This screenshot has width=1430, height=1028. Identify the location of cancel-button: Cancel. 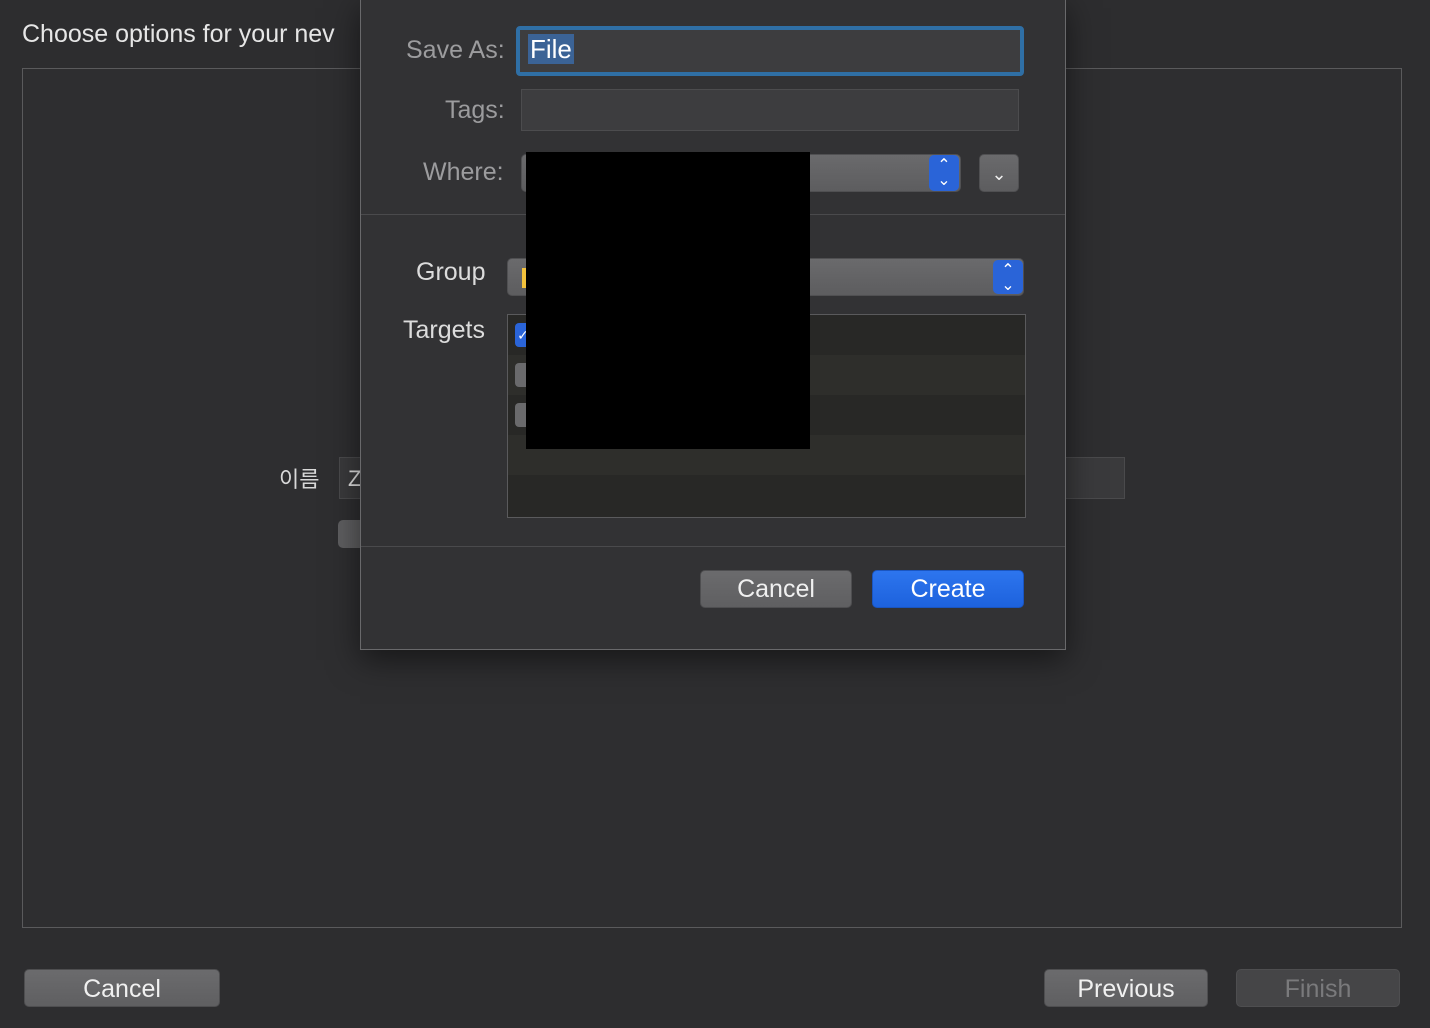
(776, 589).